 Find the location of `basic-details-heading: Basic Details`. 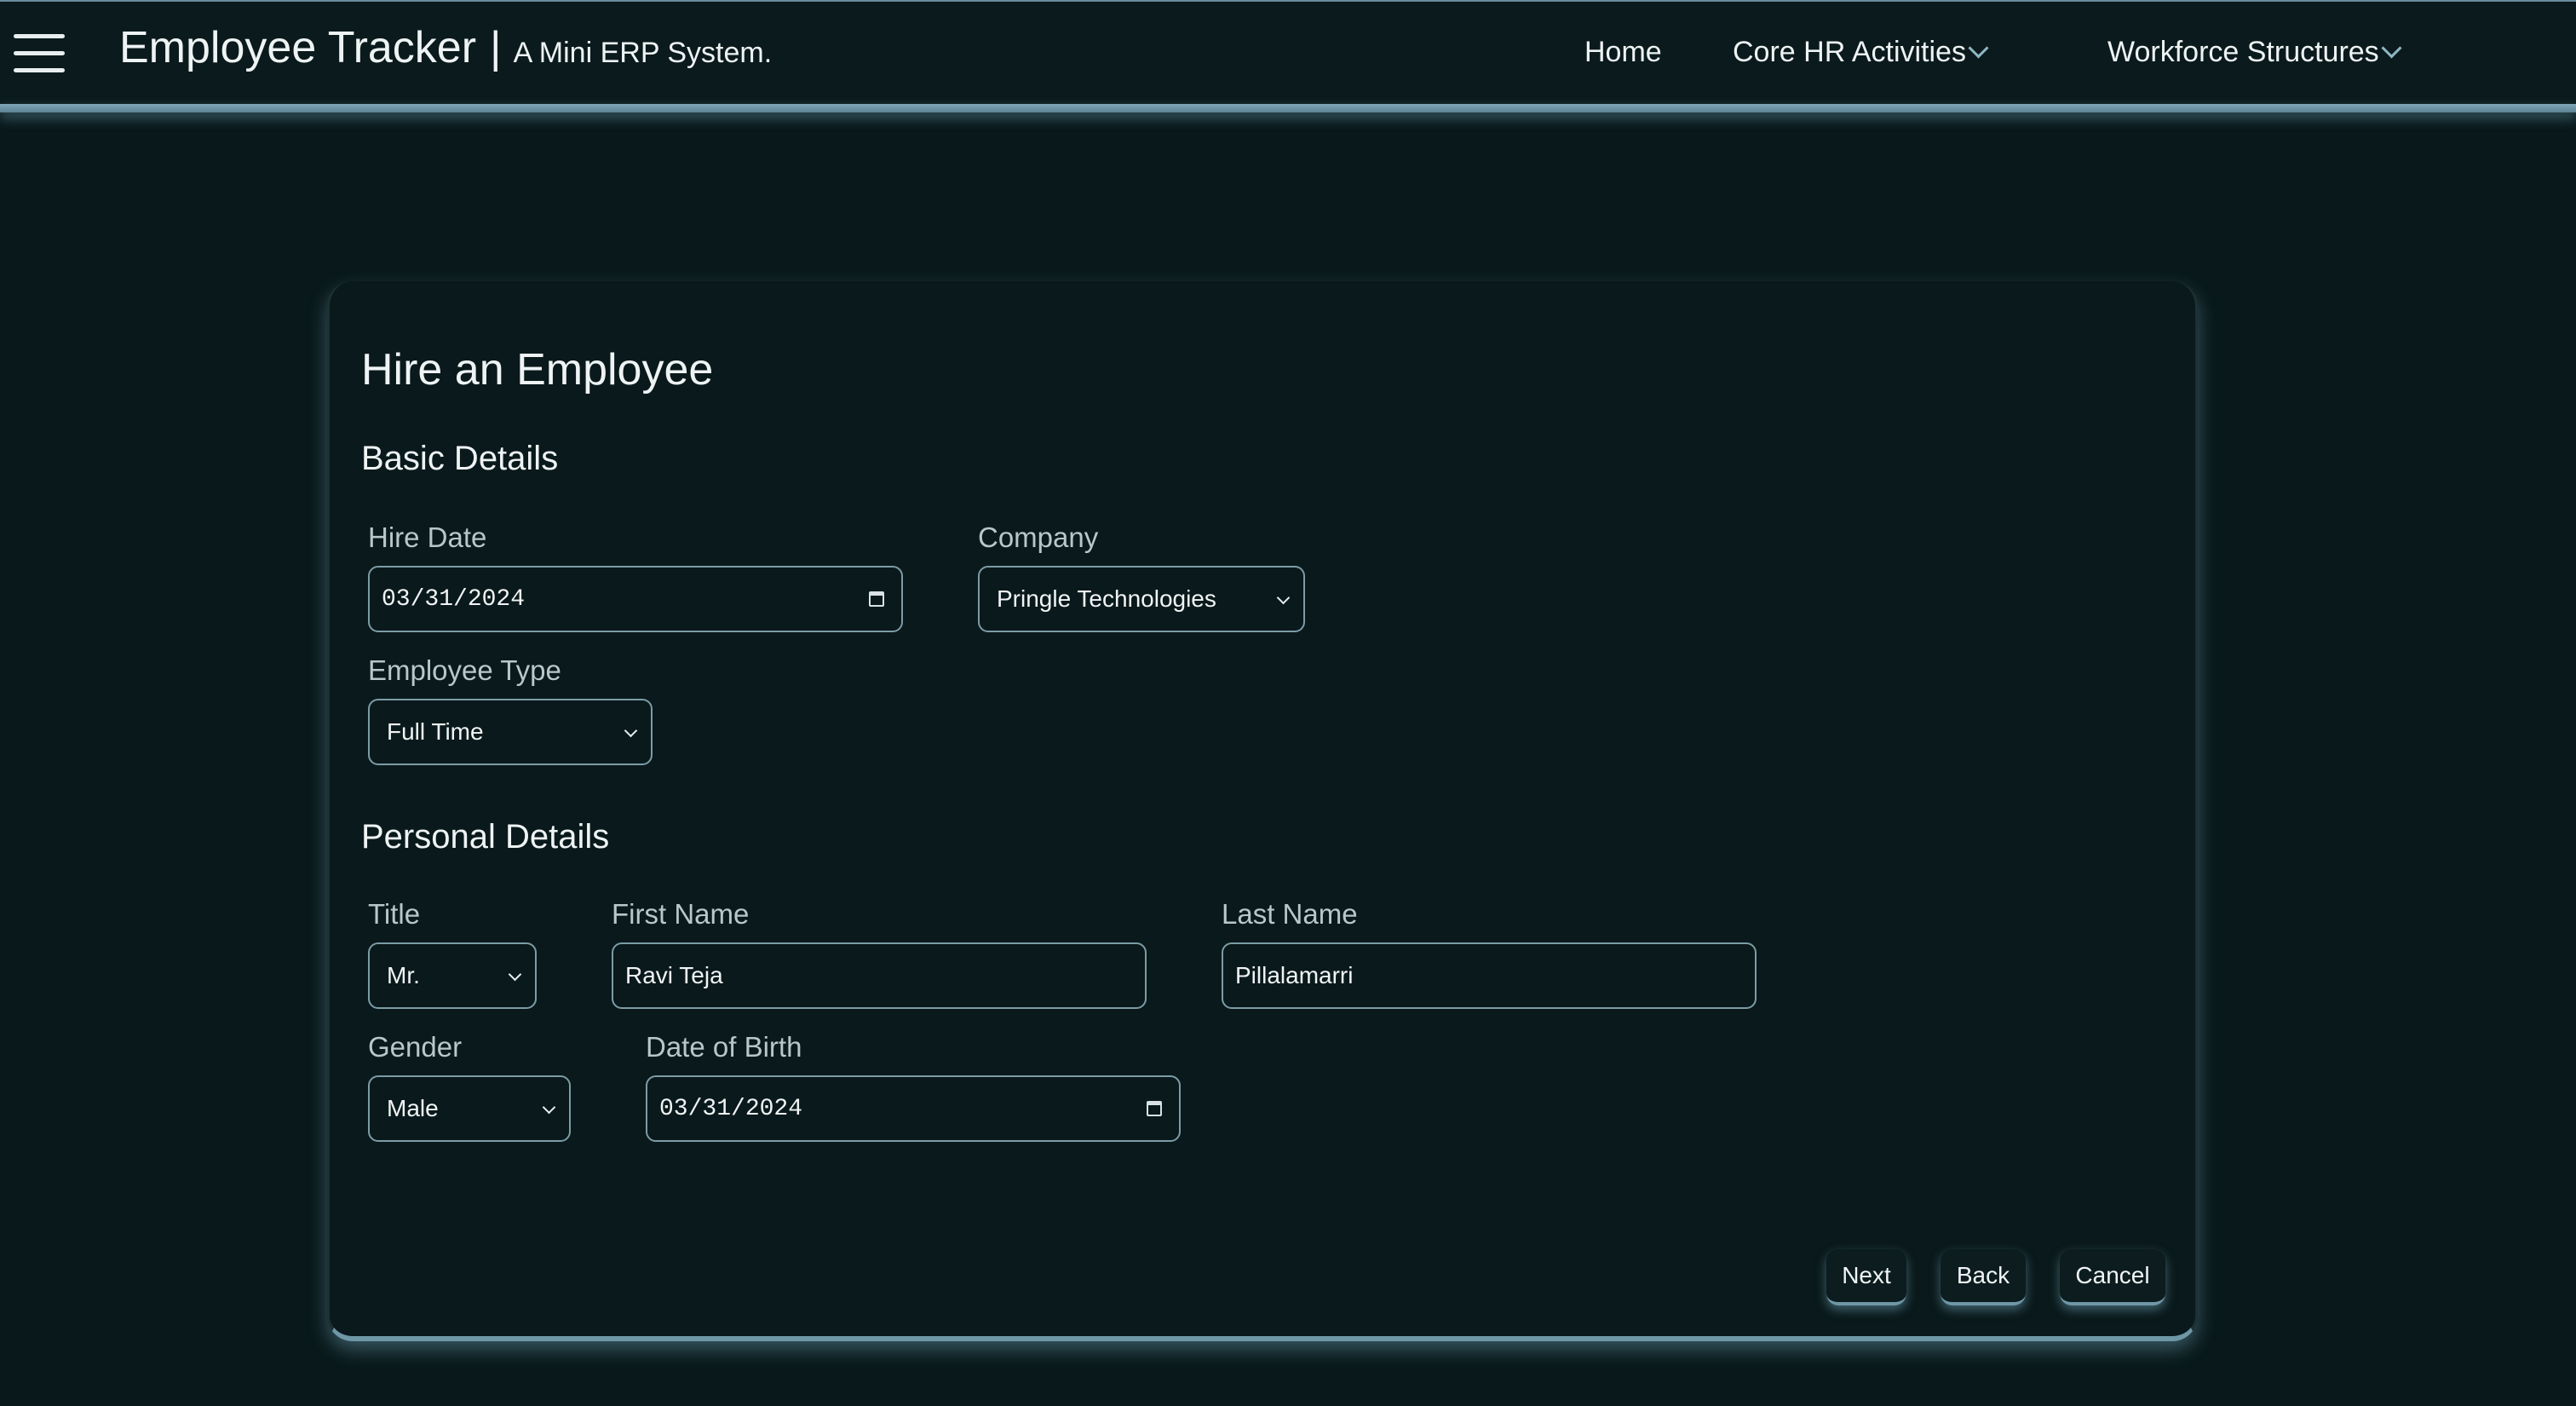

basic-details-heading: Basic Details is located at coordinates (460, 459).